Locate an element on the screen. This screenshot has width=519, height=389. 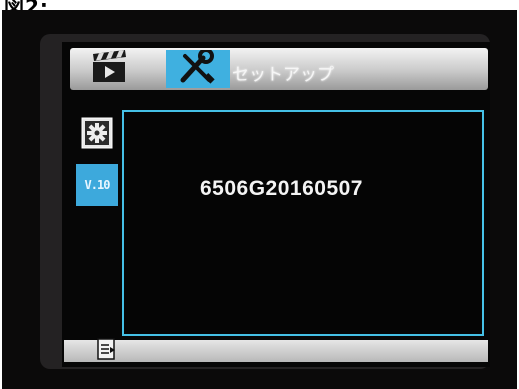
menu-page-icon is located at coordinates (107, 351).